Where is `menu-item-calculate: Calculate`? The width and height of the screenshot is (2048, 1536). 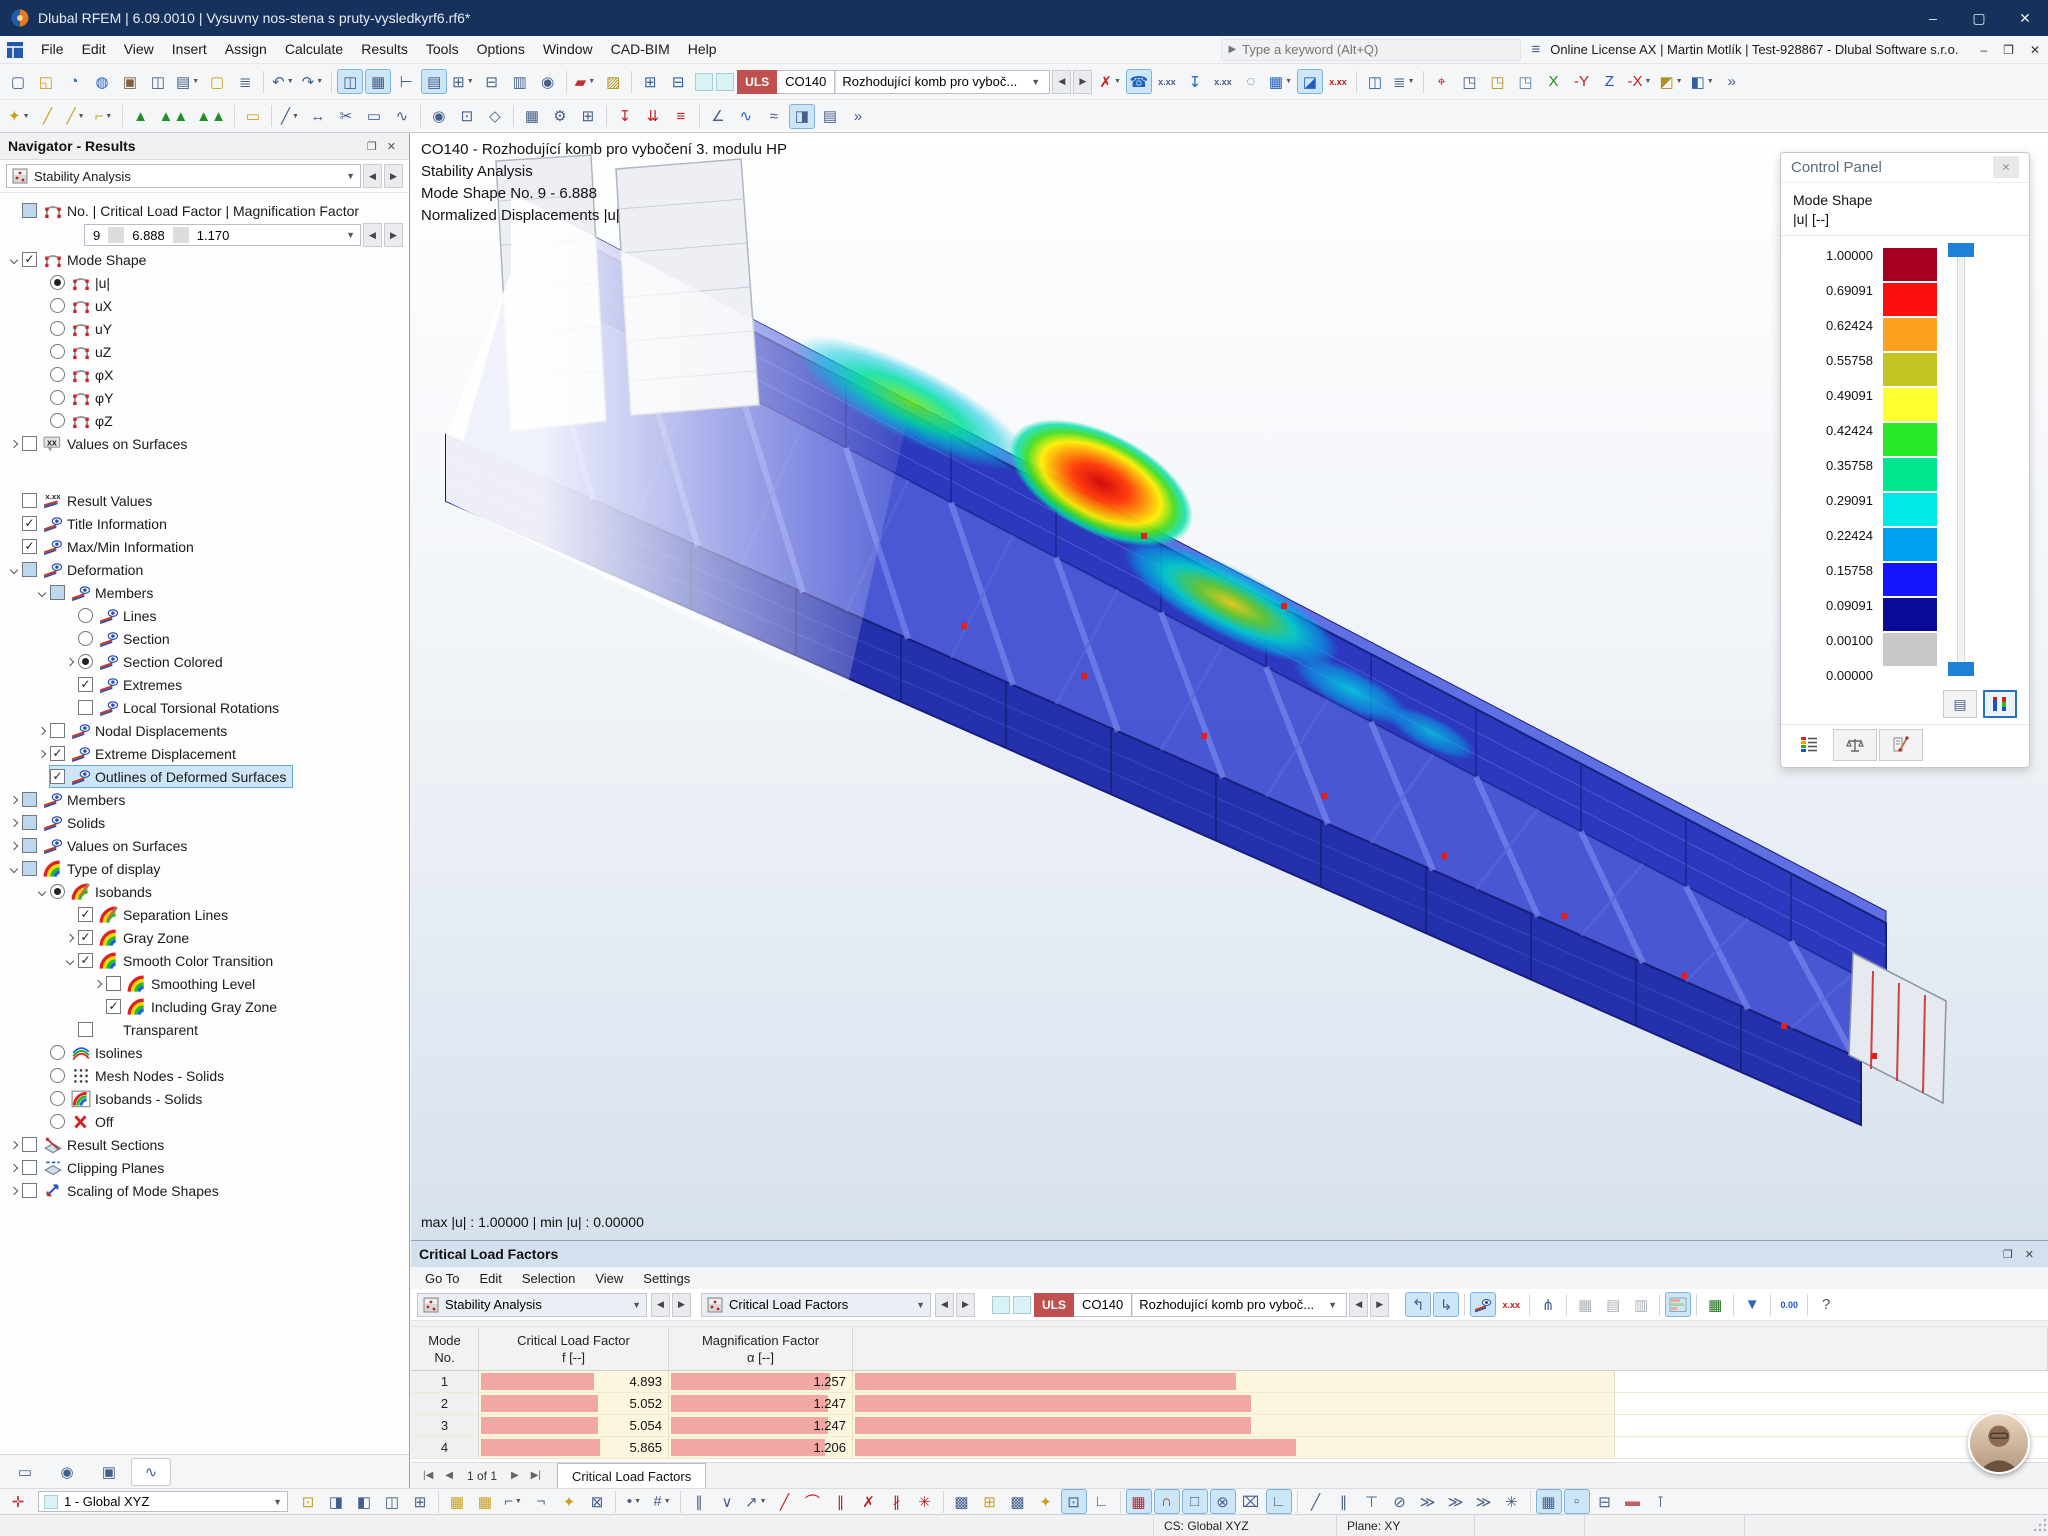
menu-item-calculate: Calculate is located at coordinates (314, 49).